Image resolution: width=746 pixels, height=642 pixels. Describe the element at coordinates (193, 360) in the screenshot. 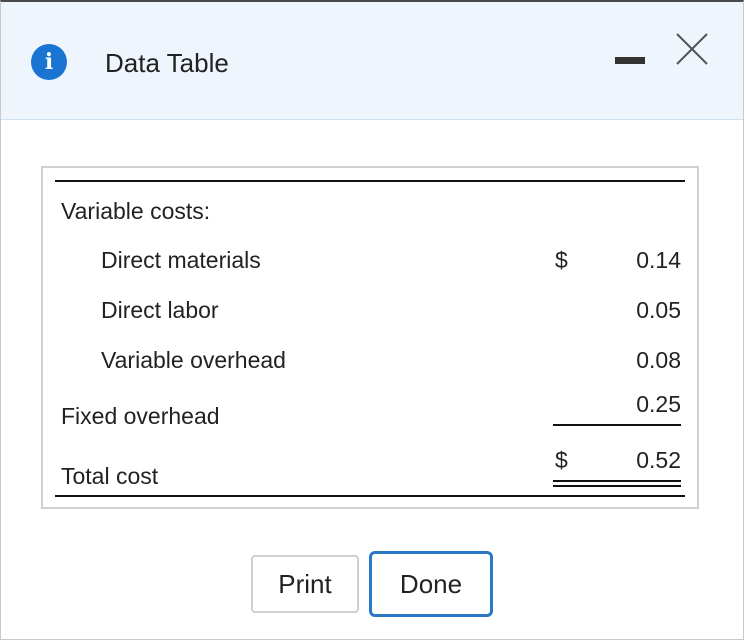

I see `row-label: Variable overhead` at that location.